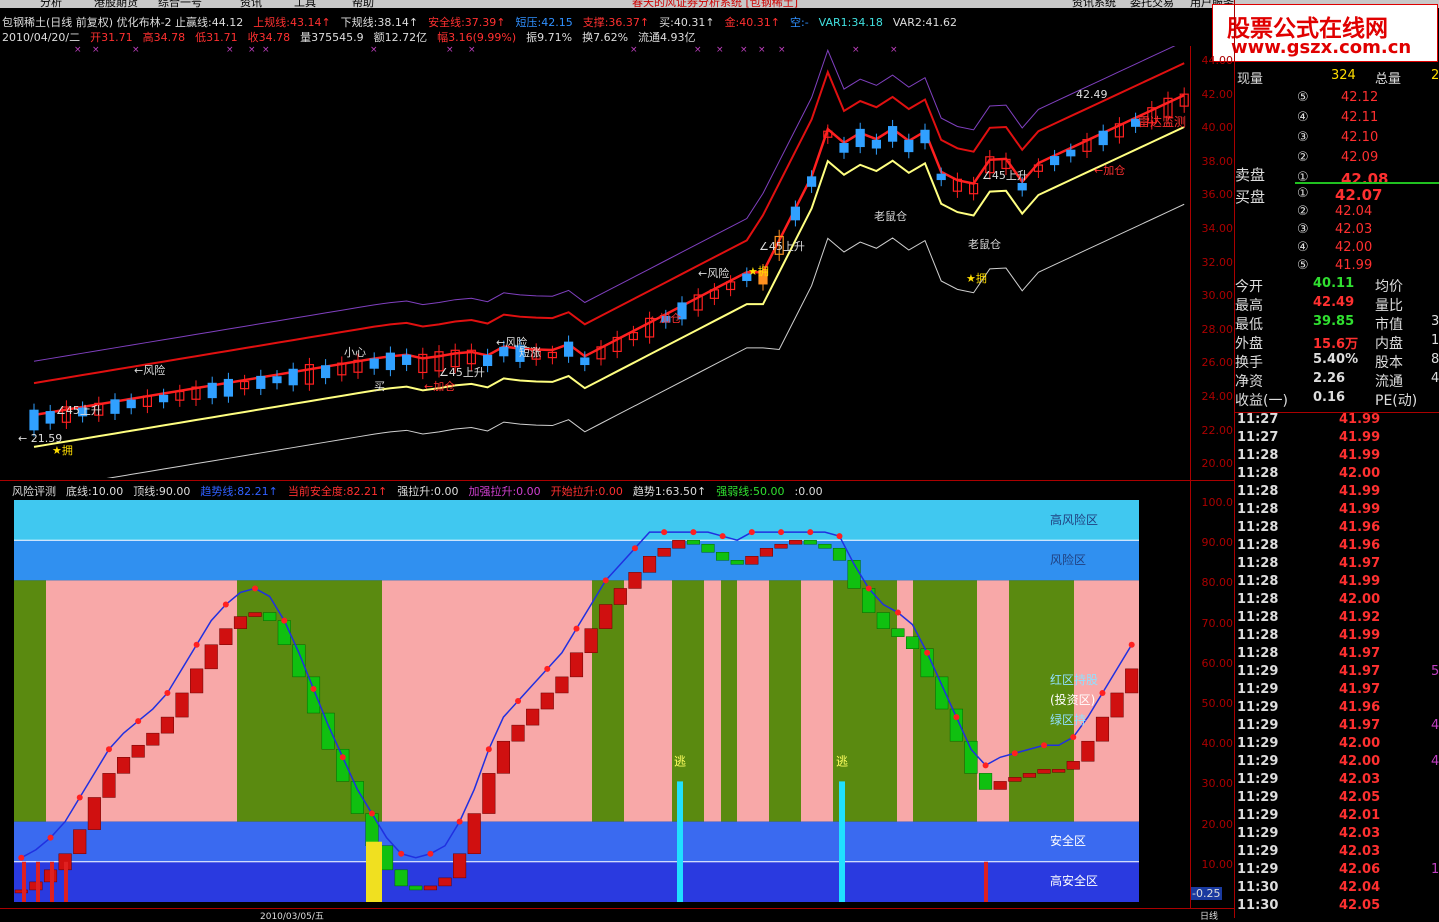  What do you see at coordinates (1337, 583) in the screenshot?
I see `tick-row: 11:28 41.99` at bounding box center [1337, 583].